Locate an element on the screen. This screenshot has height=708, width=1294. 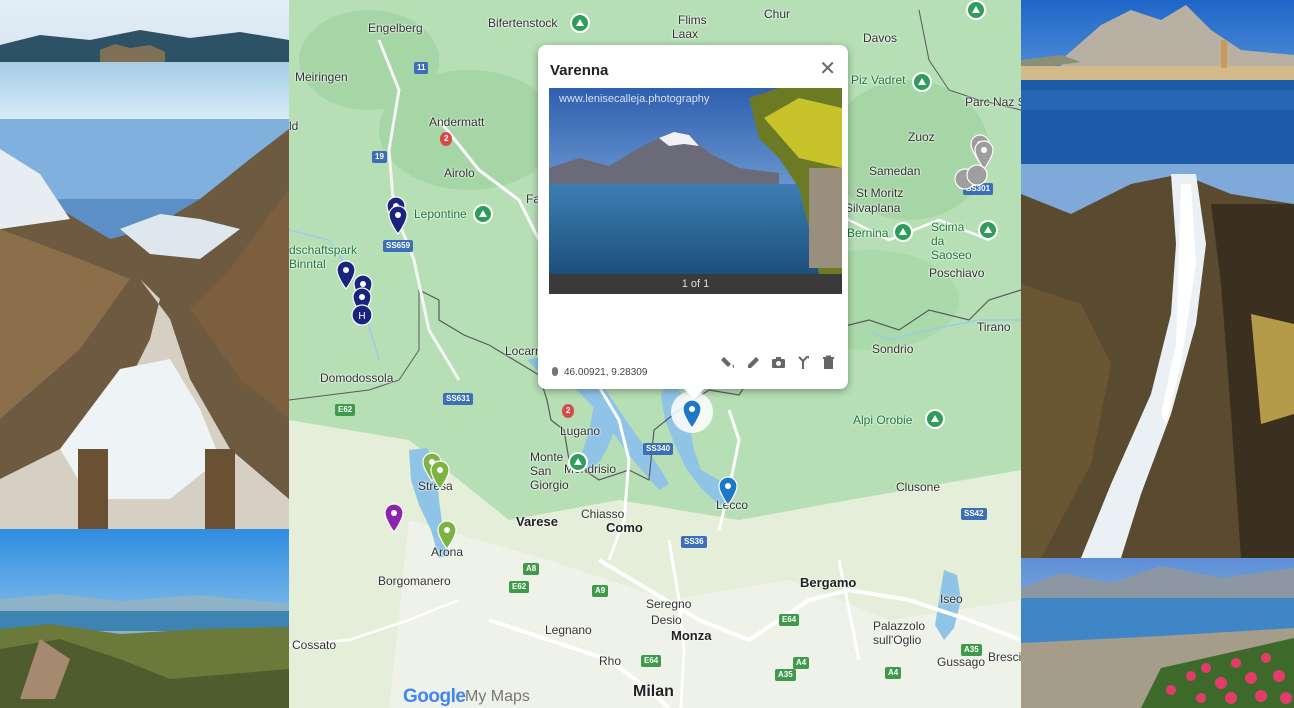
directions-icon is located at coordinates (803, 362).